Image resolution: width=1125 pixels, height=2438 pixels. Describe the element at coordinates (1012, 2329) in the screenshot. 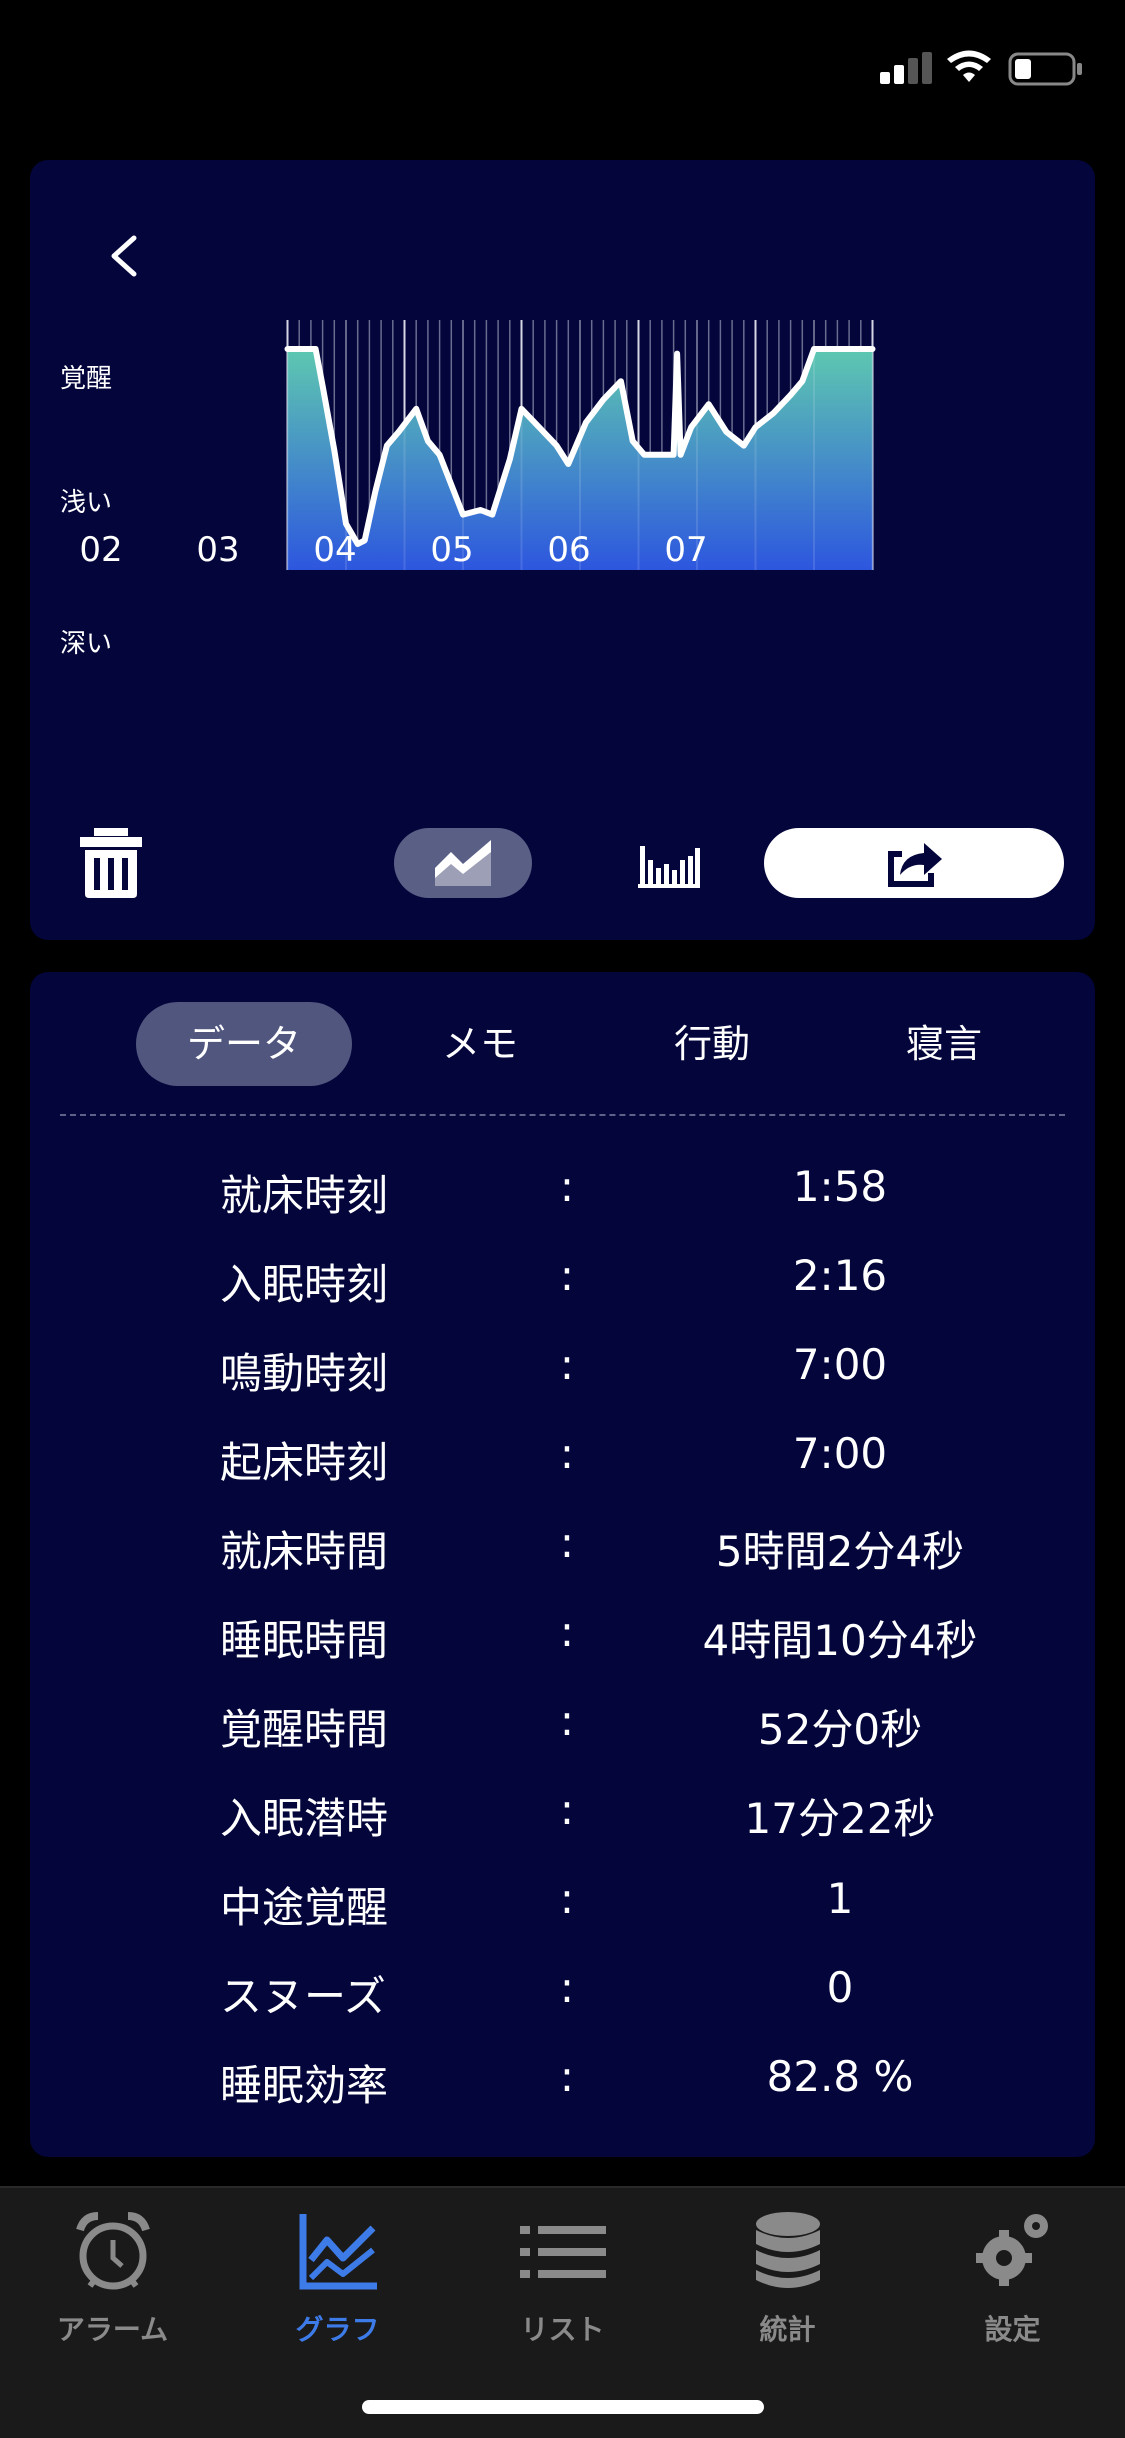

I see `tab-bar-label: 設定` at that location.